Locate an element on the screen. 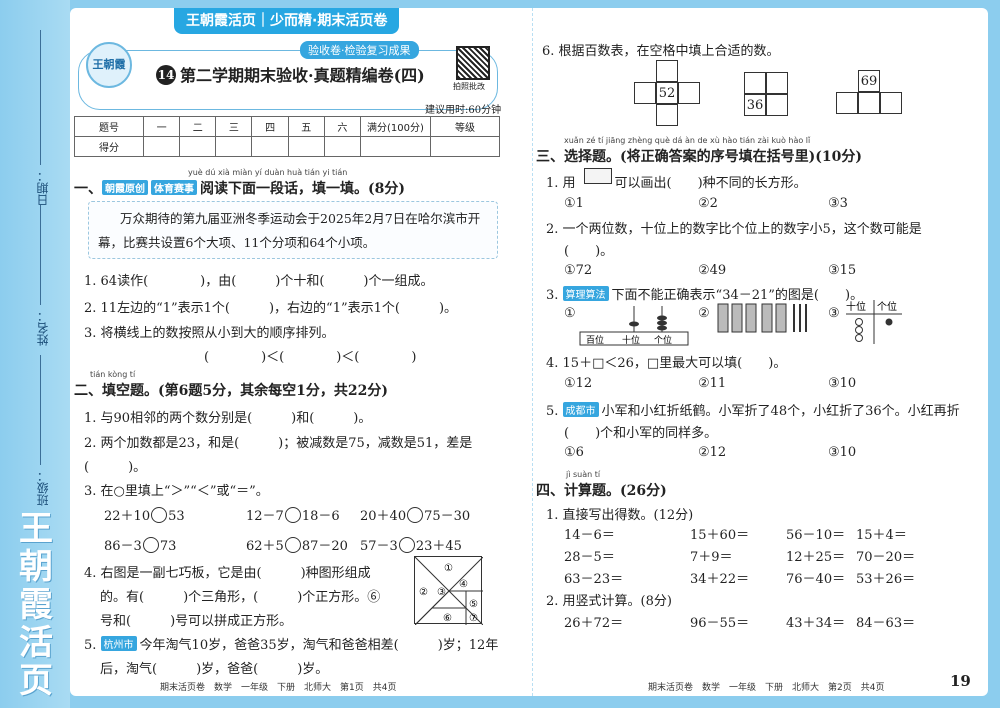  calc-item: 56－10＝ is located at coordinates (815, 533).